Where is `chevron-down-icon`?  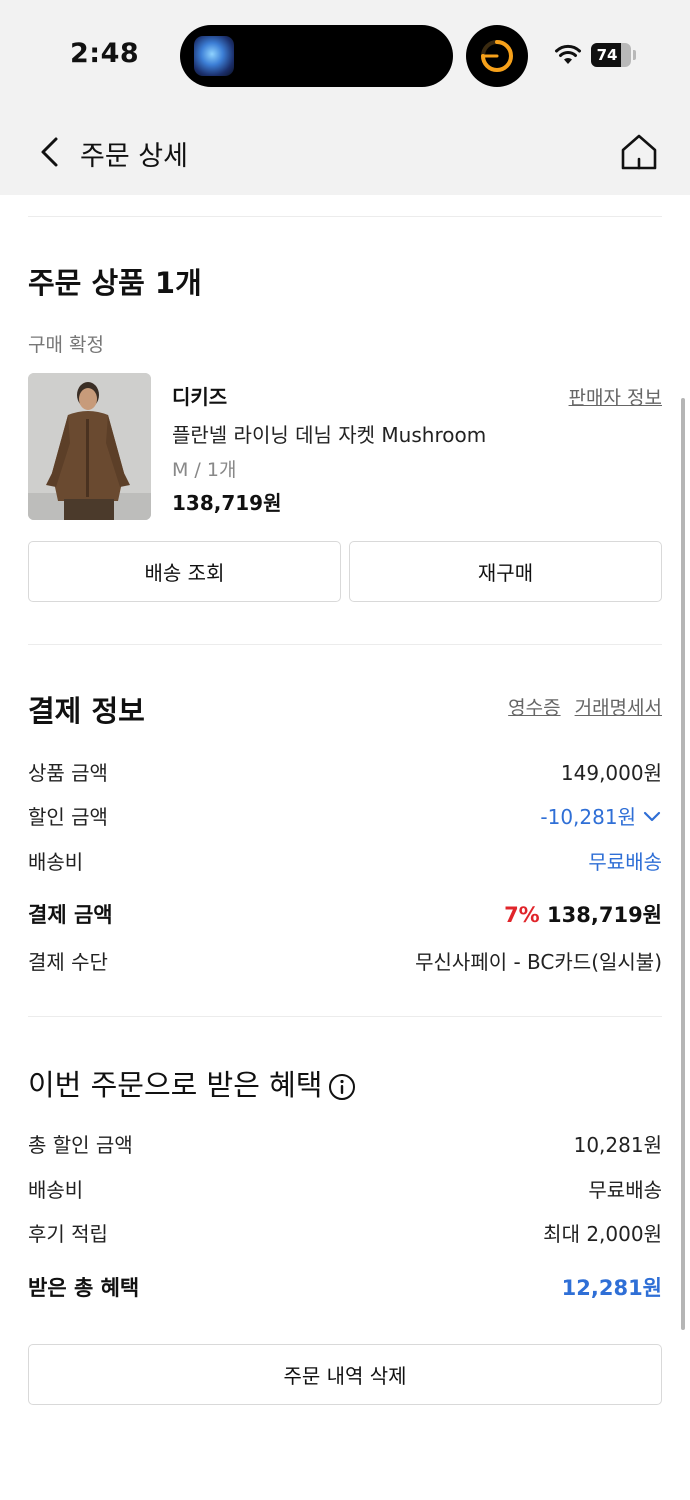 chevron-down-icon is located at coordinates (652, 816).